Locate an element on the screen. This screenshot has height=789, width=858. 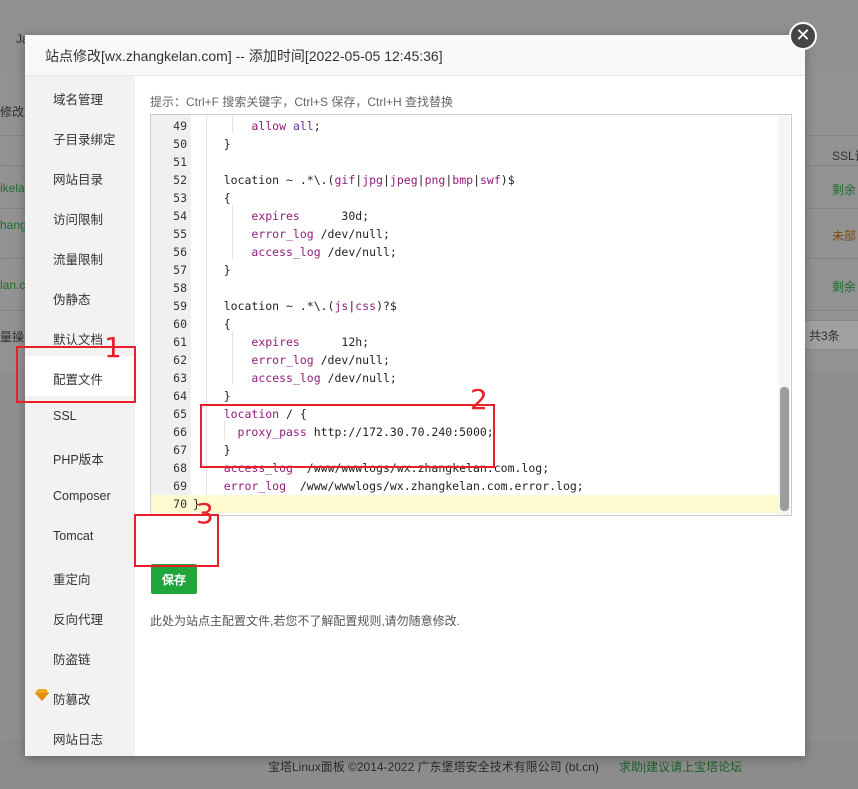
sidebar-item-reverse-proxy: 反向代理 is located at coordinates (80, 616).